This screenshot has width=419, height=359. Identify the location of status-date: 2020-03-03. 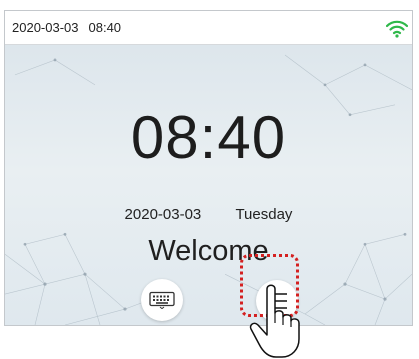
(45, 27).